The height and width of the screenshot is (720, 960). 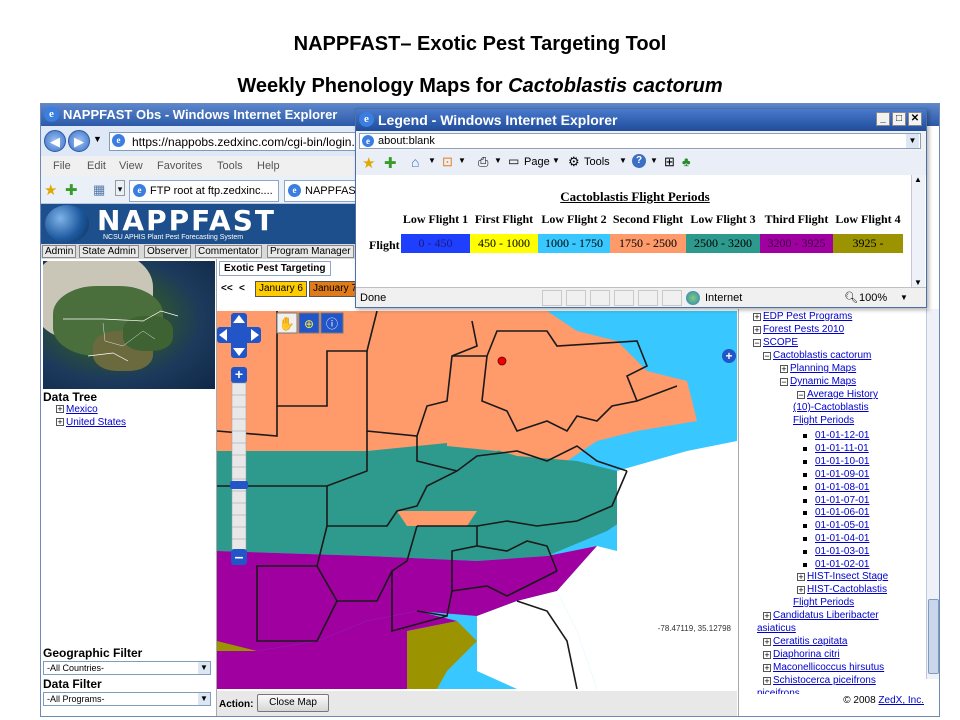 What do you see at coordinates (168, 251) in the screenshot?
I see `role-tab-observer: Observer` at bounding box center [168, 251].